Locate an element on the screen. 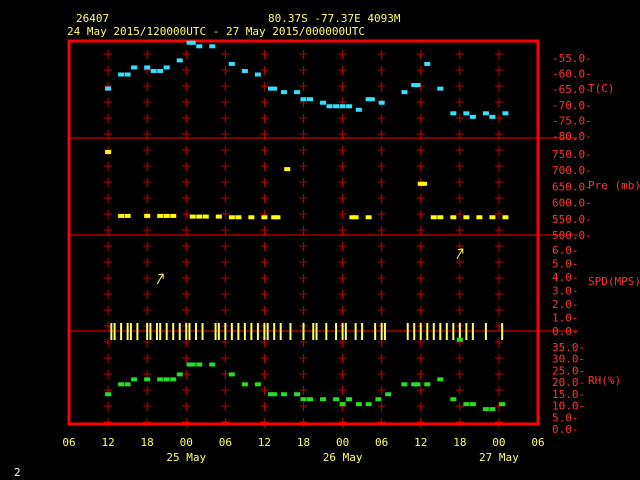  station-location: 80.37S -77.37E 4093M is located at coordinates (334, 18).